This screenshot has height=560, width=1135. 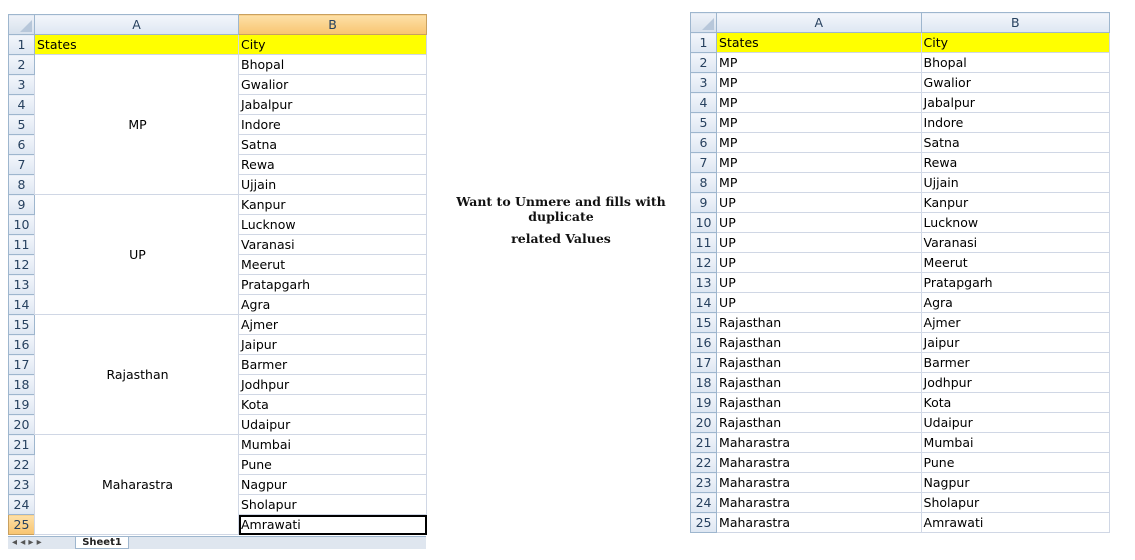 I want to click on merged-state-cell: Rajasthan, so click(x=136, y=374).